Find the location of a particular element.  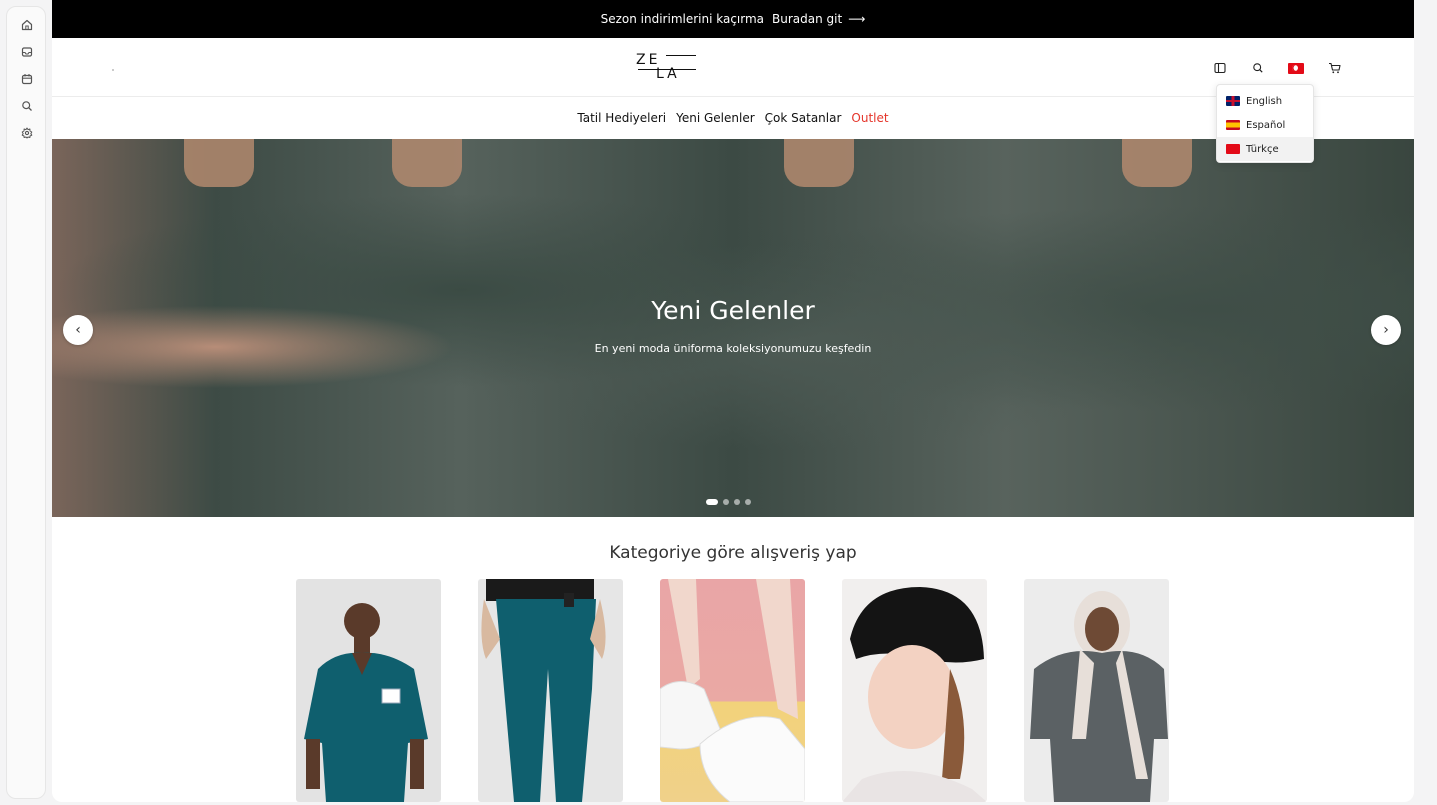

logo-bottom-text: LA is located at coordinates (668, 74).